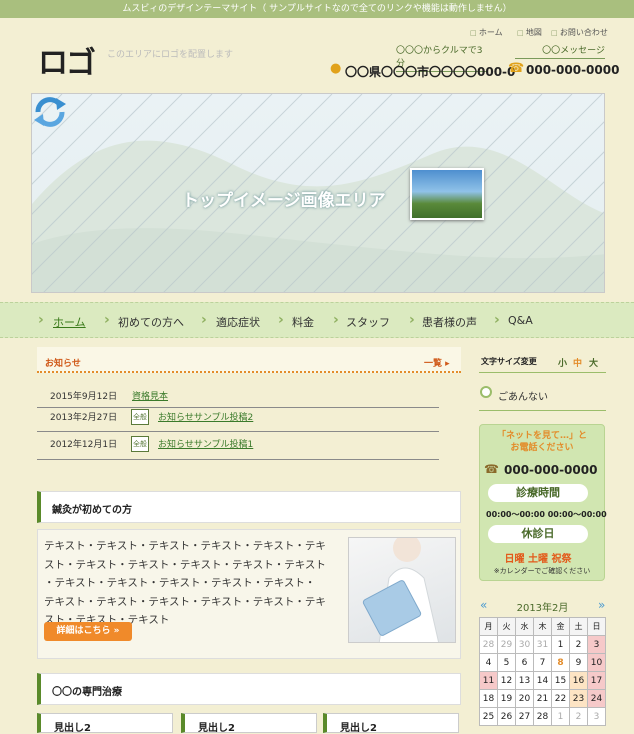 The height and width of the screenshot is (734, 634). What do you see at coordinates (303, 322) in the screenshot?
I see `nav-item-price: 料金` at bounding box center [303, 322].